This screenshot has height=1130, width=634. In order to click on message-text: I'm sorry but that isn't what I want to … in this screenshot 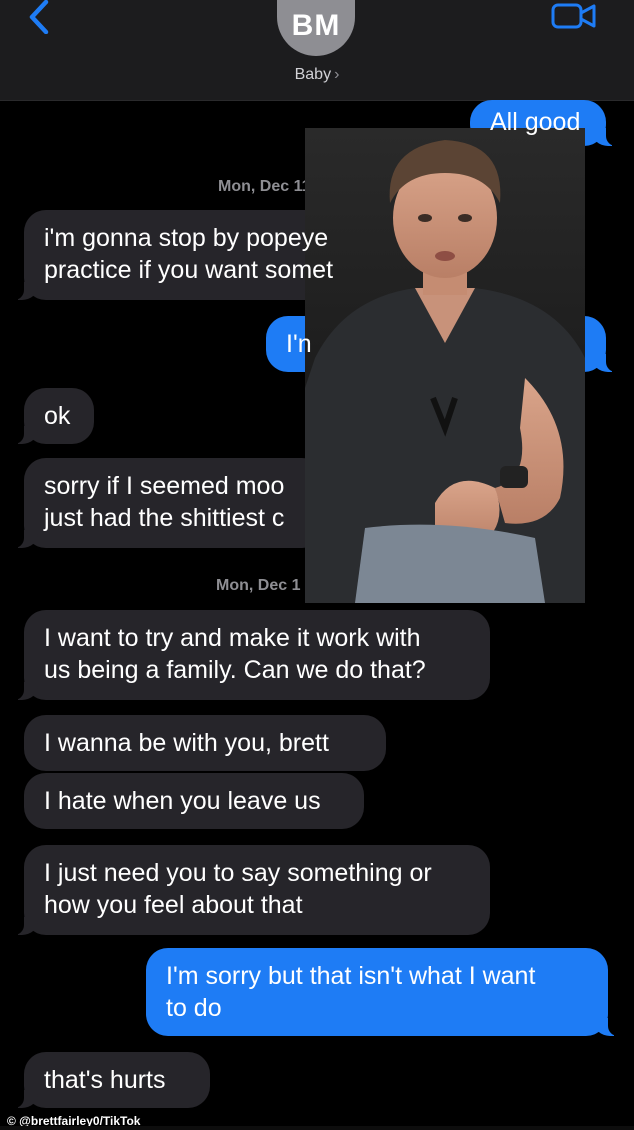, I will do `click(351, 992)`.